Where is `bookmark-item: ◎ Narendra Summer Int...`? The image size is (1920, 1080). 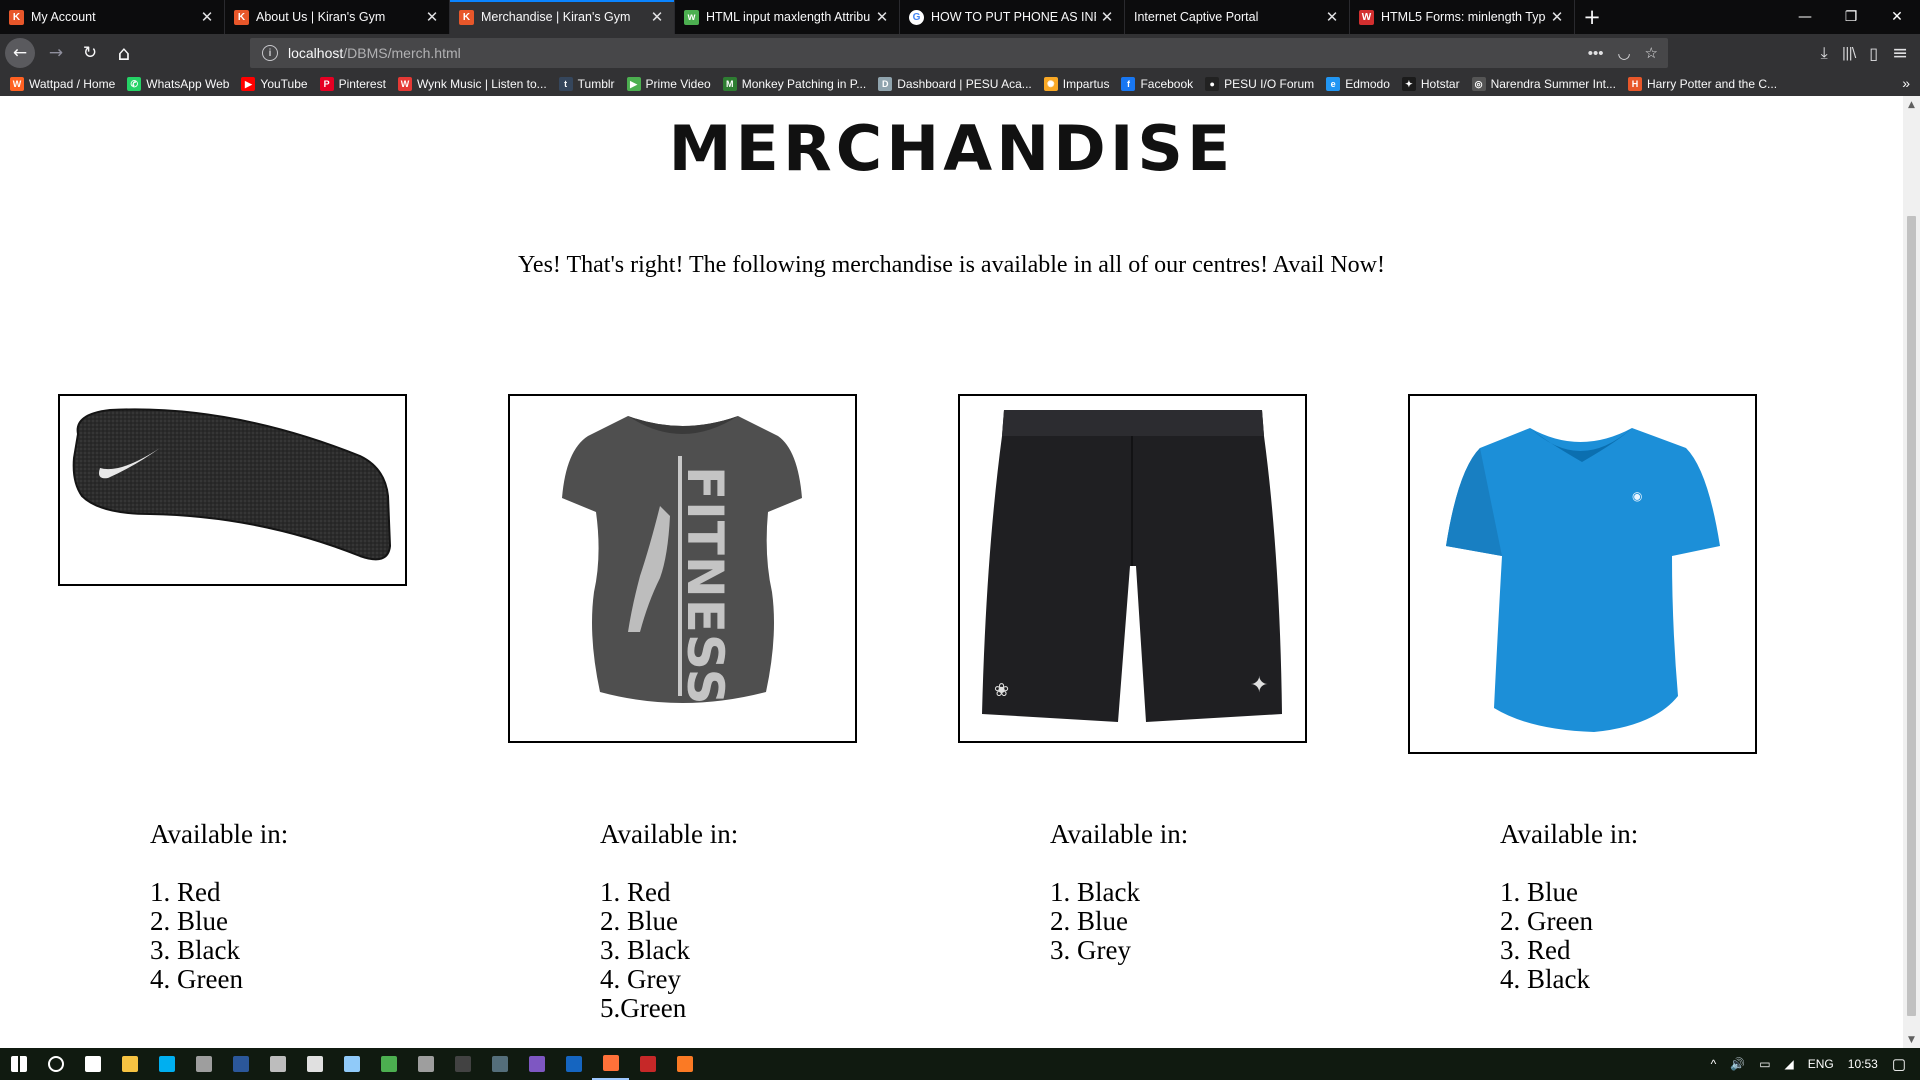
bookmark-item: ◎ Narendra Summer Int... is located at coordinates (1543, 84).